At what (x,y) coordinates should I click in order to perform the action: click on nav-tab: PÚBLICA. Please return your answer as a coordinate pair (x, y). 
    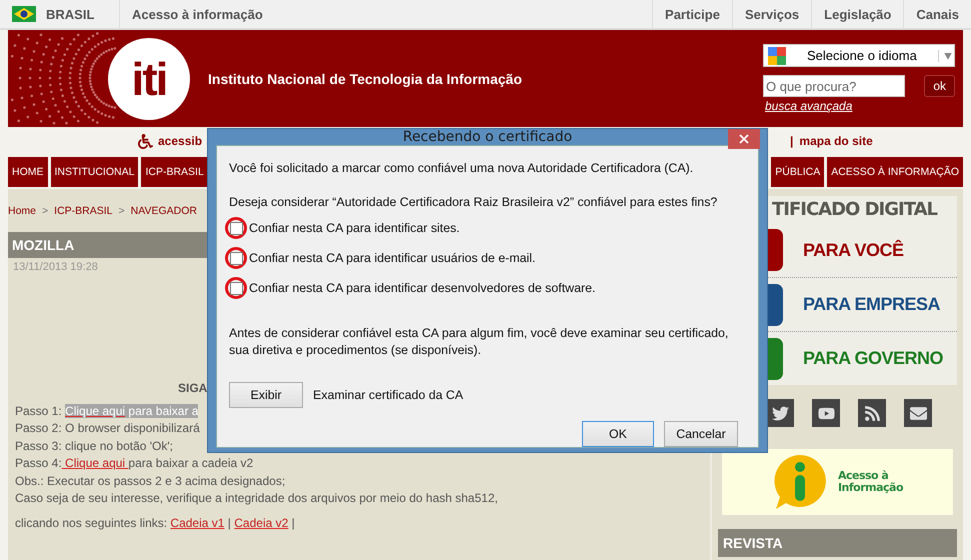
    Looking at the image, I should click on (797, 172).